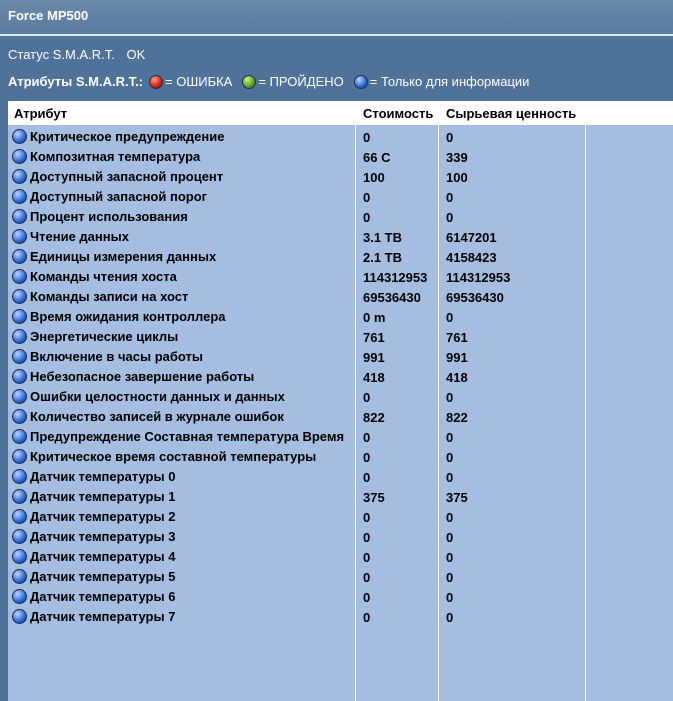 The height and width of the screenshot is (701, 673). Describe the element at coordinates (457, 377) in the screenshot. I see `attribute-raw-value: 418` at that location.